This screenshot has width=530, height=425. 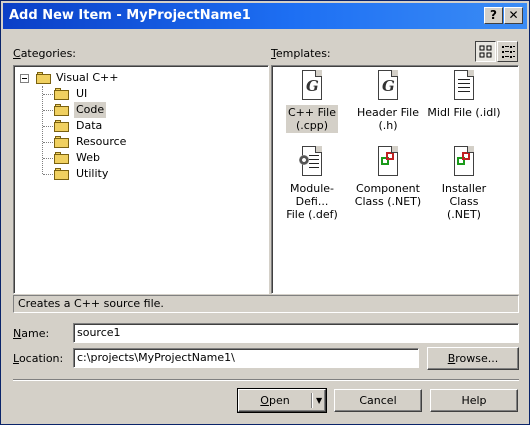 What do you see at coordinates (45, 53) in the screenshot?
I see `categories-label: Categories:` at bounding box center [45, 53].